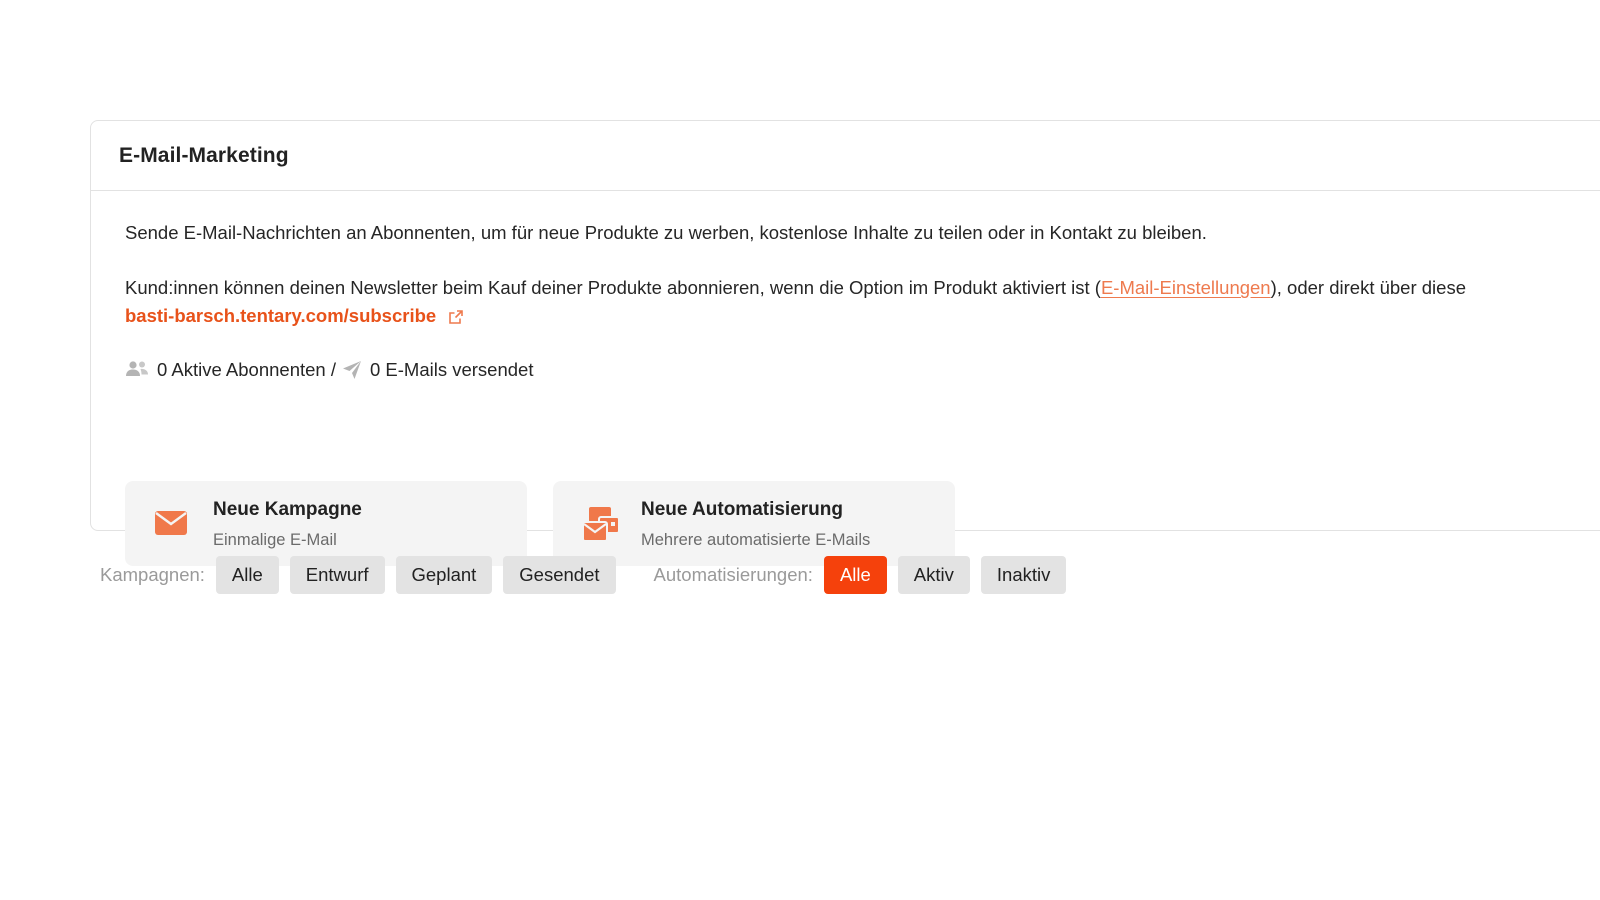 This screenshot has height=900, width=1600. What do you see at coordinates (559, 575) in the screenshot?
I see `campaign-filter-sent: Gesendet` at bounding box center [559, 575].